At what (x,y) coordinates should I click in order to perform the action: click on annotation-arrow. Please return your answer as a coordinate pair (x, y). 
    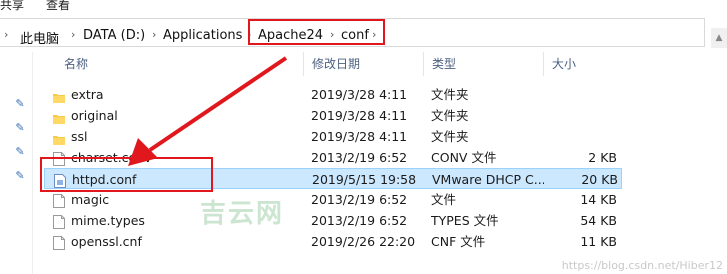
    Looking at the image, I should click on (208, 111).